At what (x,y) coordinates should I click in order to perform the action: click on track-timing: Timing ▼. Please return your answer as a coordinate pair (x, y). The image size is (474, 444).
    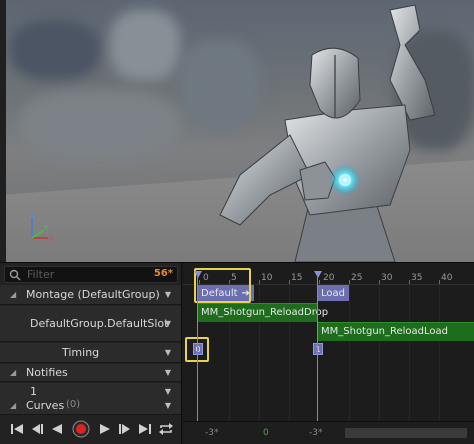
    Looking at the image, I should click on (90, 353).